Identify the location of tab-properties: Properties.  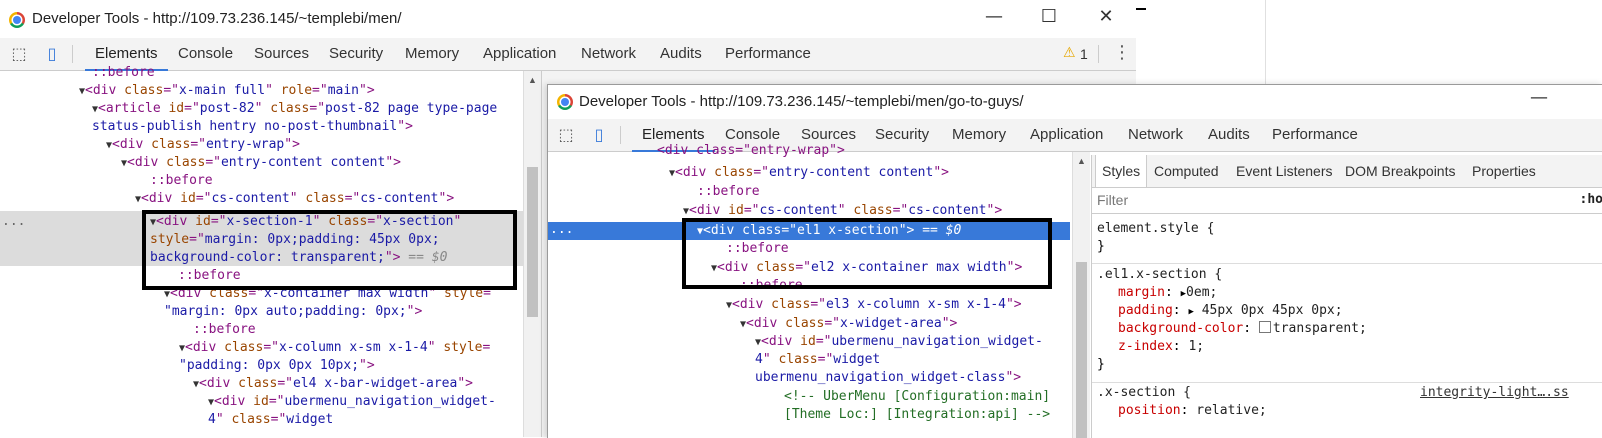
(1504, 171).